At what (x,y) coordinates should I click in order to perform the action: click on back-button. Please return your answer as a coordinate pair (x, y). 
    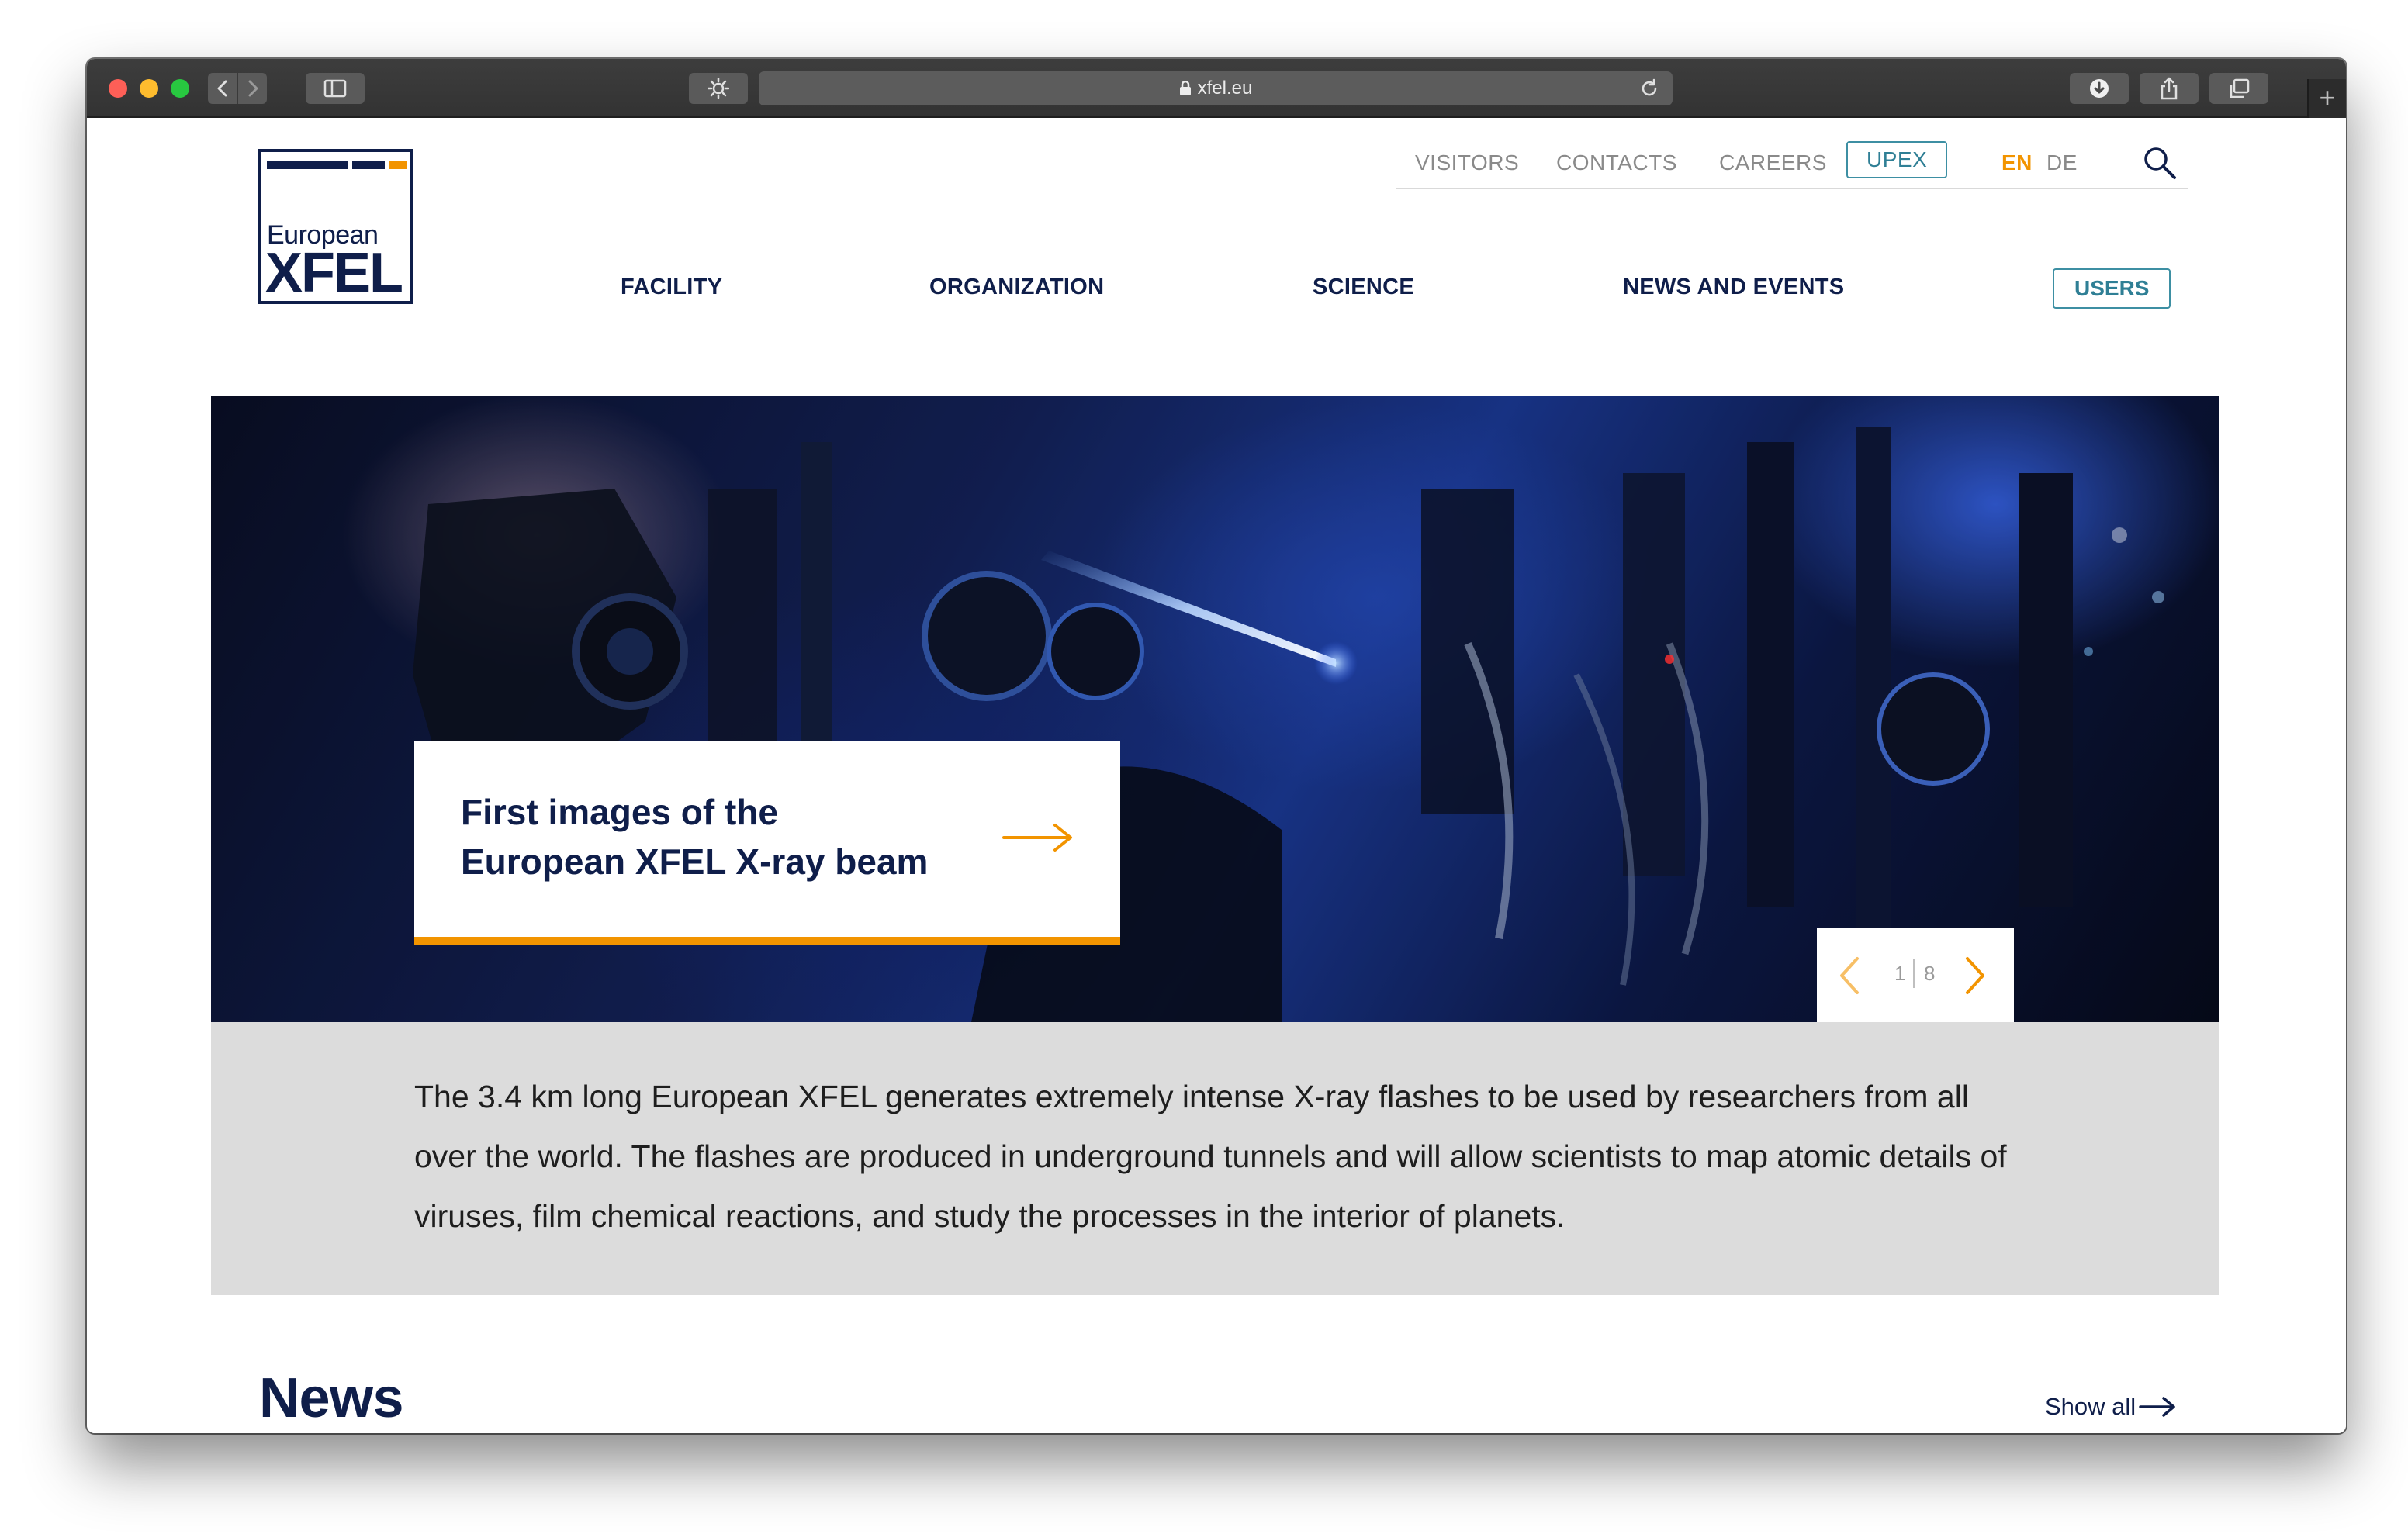
    Looking at the image, I should click on (222, 88).